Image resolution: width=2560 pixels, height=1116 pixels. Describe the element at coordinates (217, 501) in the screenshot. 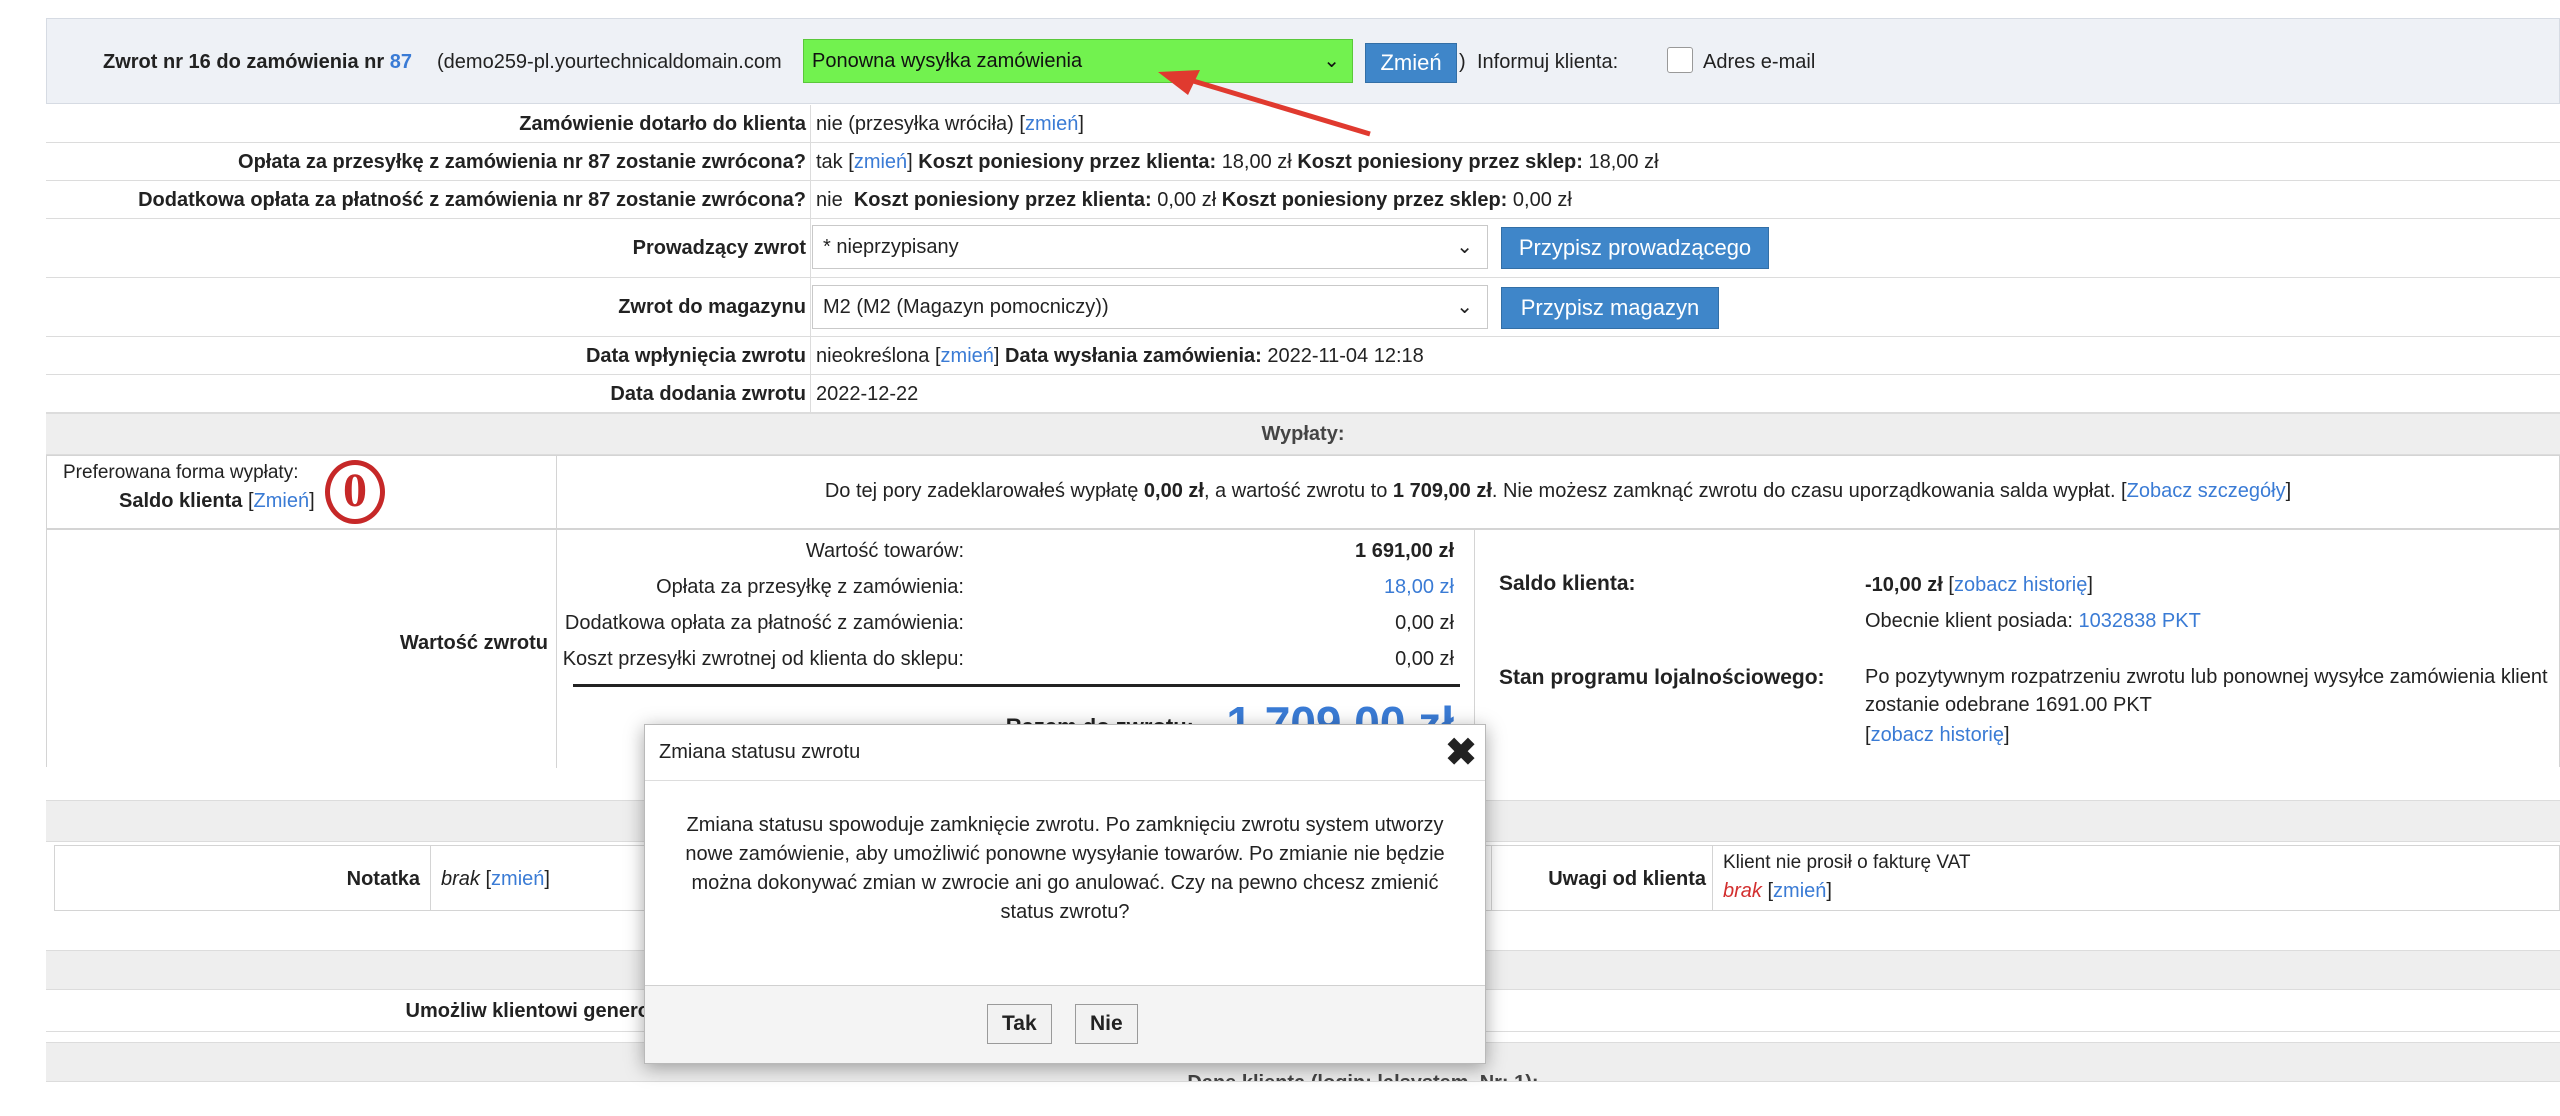

I see `preferred-payout-value: Saldo klienta [Zmień]` at that location.